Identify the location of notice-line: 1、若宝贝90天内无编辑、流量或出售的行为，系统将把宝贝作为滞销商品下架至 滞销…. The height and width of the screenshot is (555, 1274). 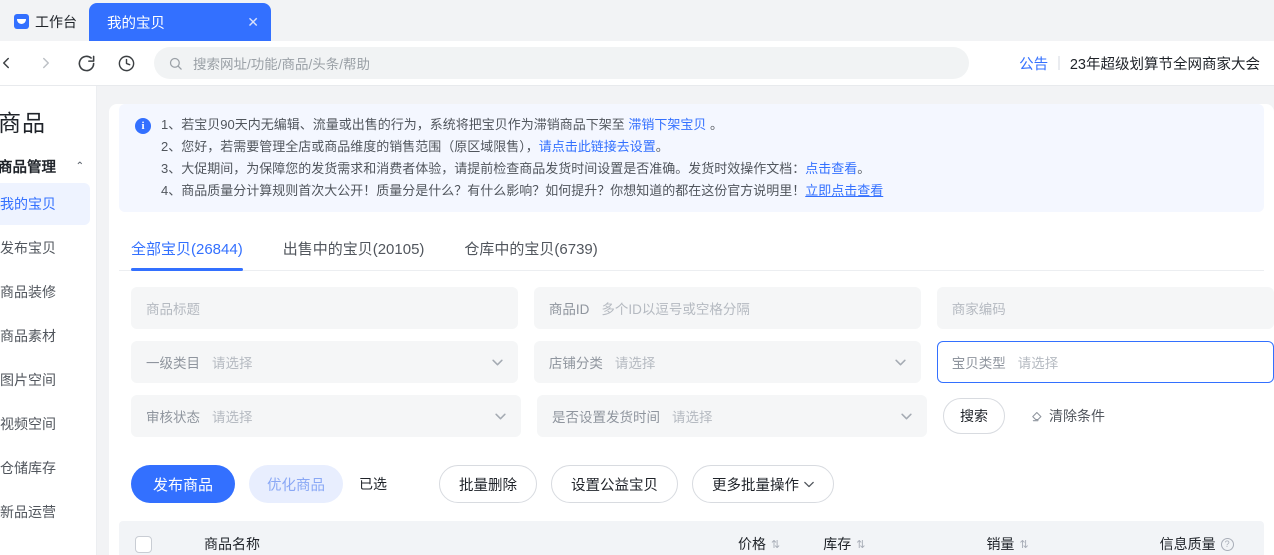
(522, 125).